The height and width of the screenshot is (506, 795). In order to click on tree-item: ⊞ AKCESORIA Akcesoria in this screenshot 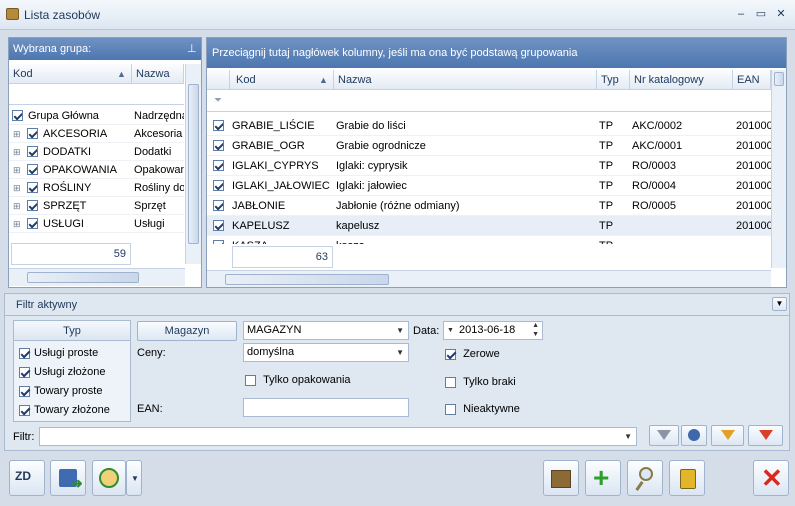, I will do `click(96, 134)`.